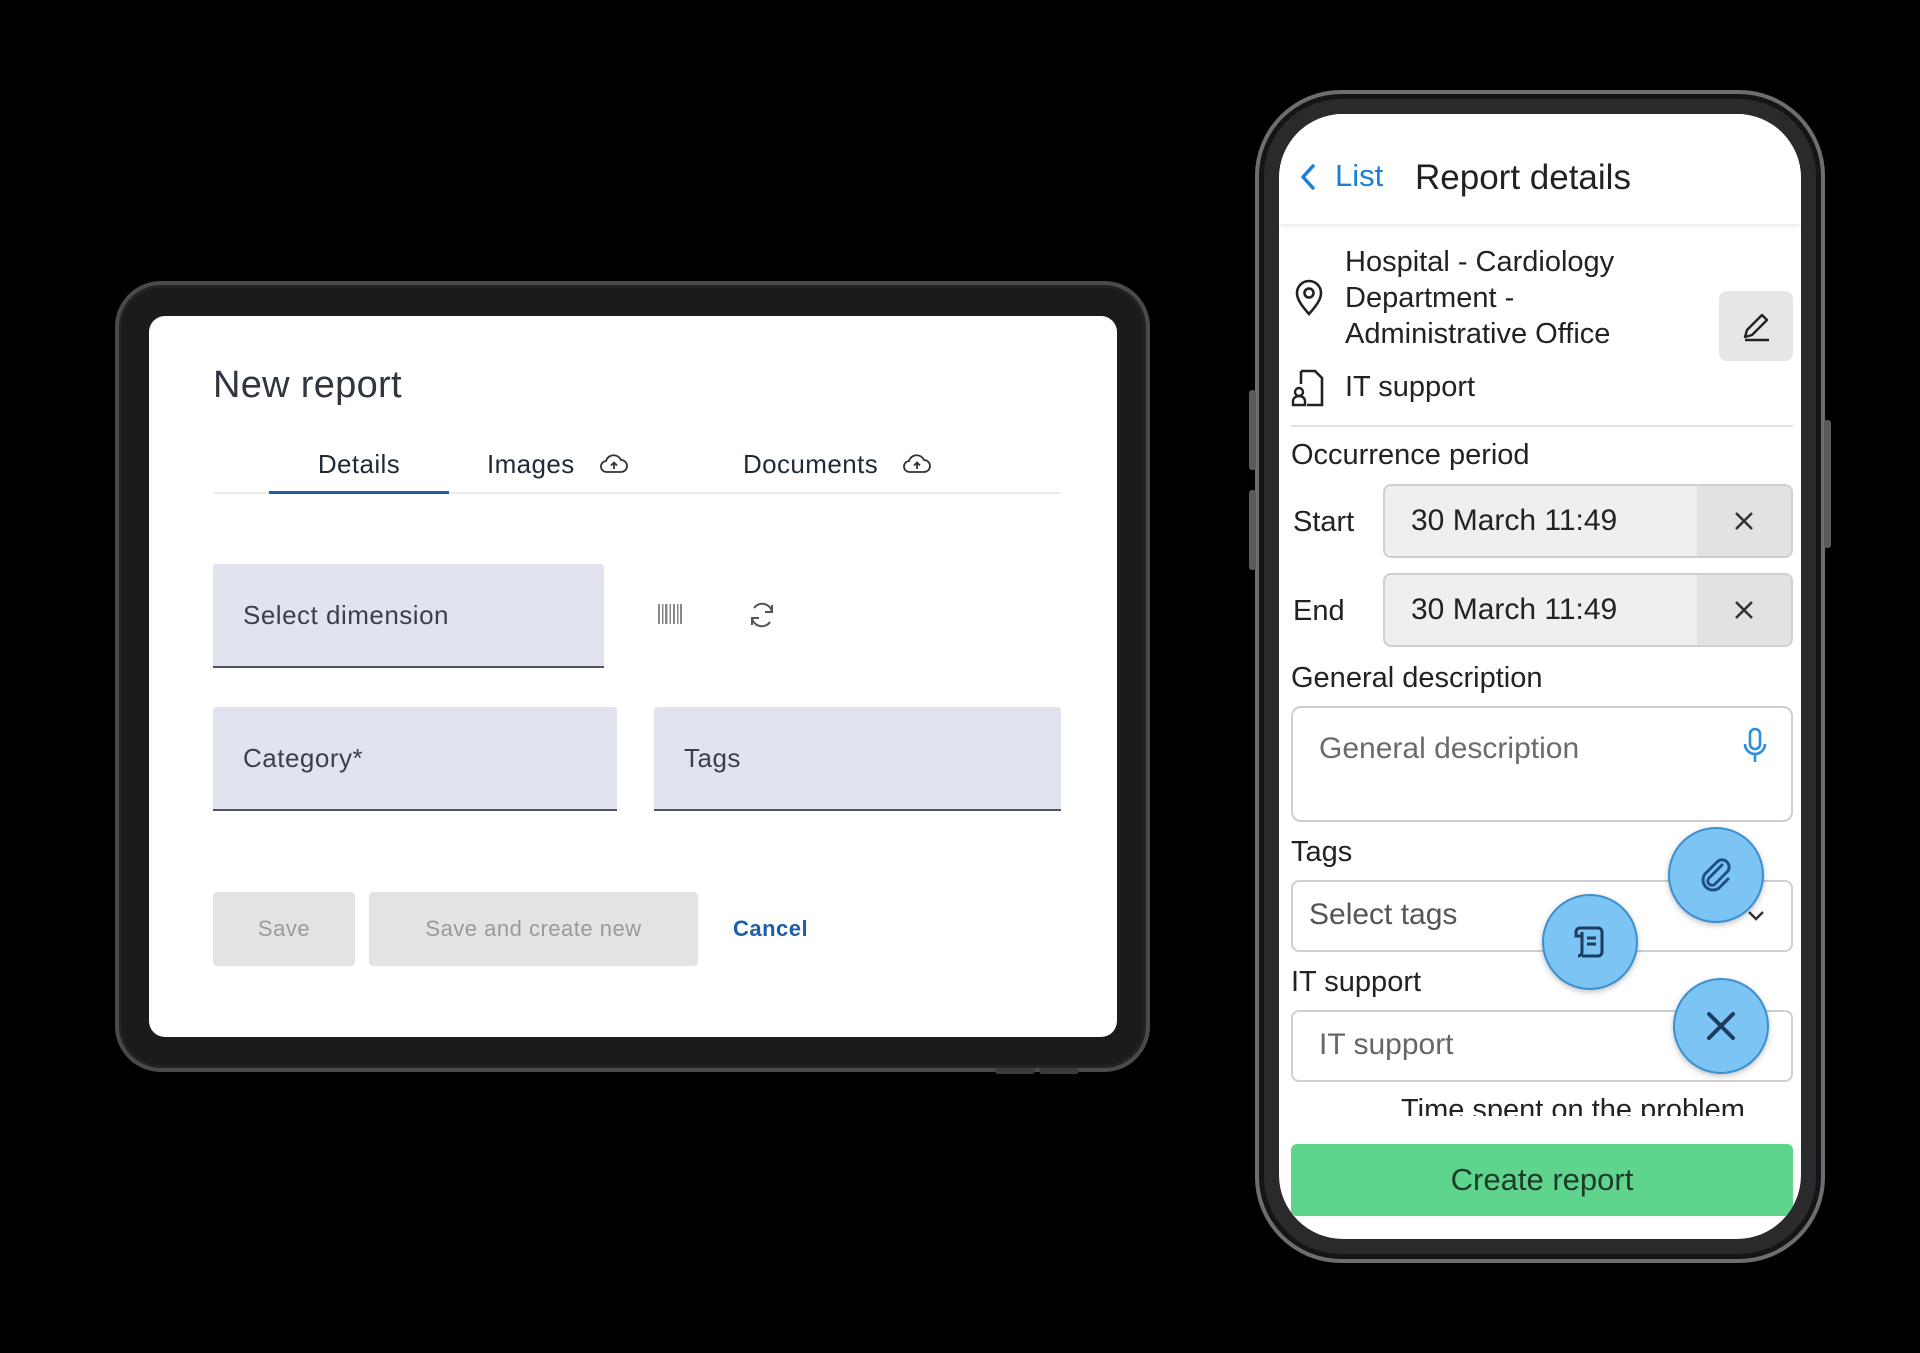  What do you see at coordinates (1252, 430) in the screenshot?
I see `volume-up-button` at bounding box center [1252, 430].